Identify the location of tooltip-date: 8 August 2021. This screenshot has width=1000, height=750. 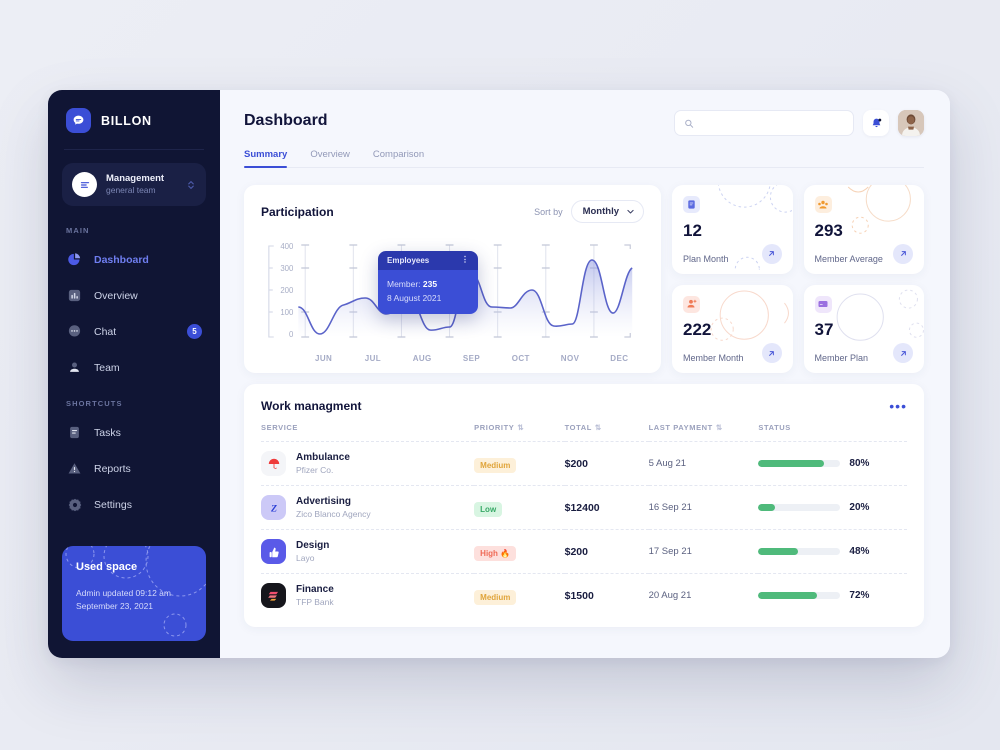
(414, 298).